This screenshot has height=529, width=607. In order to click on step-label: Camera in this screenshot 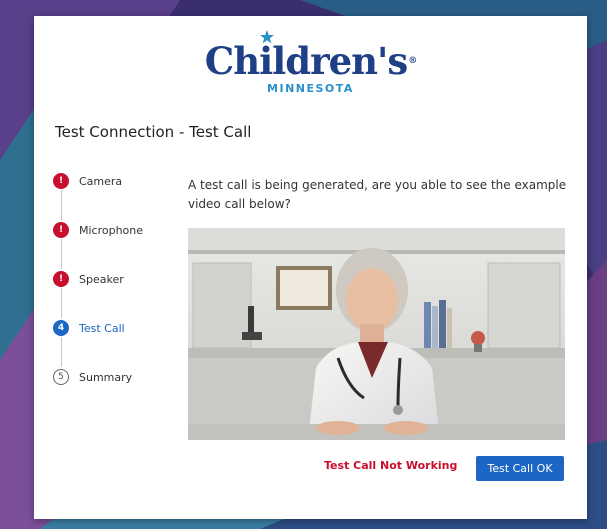, I will do `click(101, 181)`.